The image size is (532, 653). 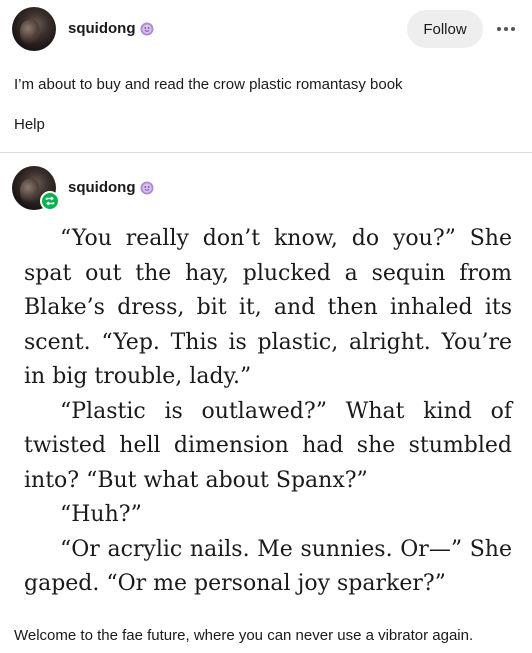 I want to click on reblog-icon, so click(x=50, y=201).